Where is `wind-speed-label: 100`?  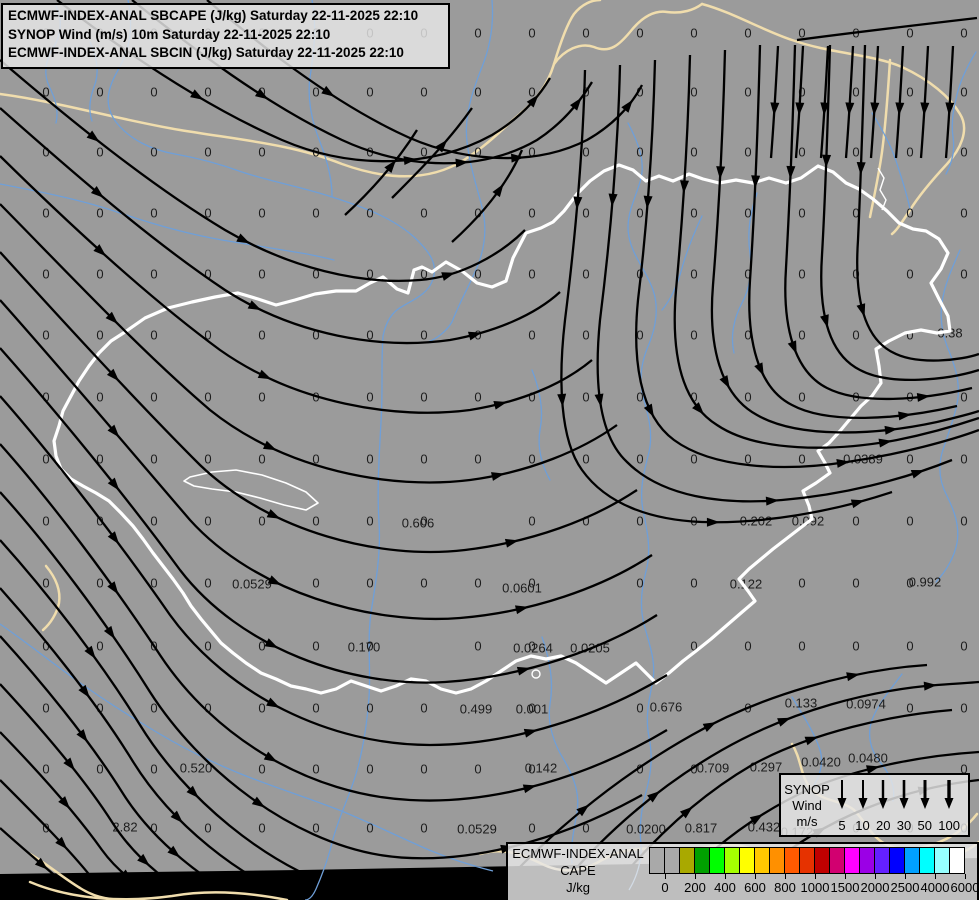 wind-speed-label: 100 is located at coordinates (949, 825).